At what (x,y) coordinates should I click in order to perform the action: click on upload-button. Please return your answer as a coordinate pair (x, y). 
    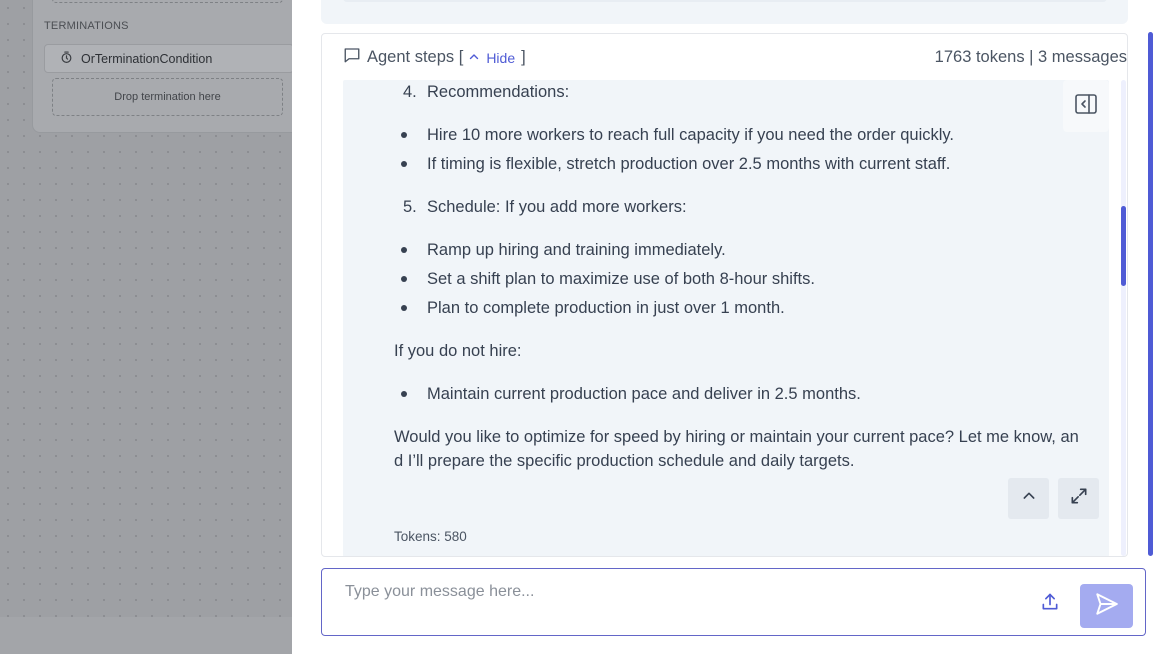
    Looking at the image, I should click on (1050, 604).